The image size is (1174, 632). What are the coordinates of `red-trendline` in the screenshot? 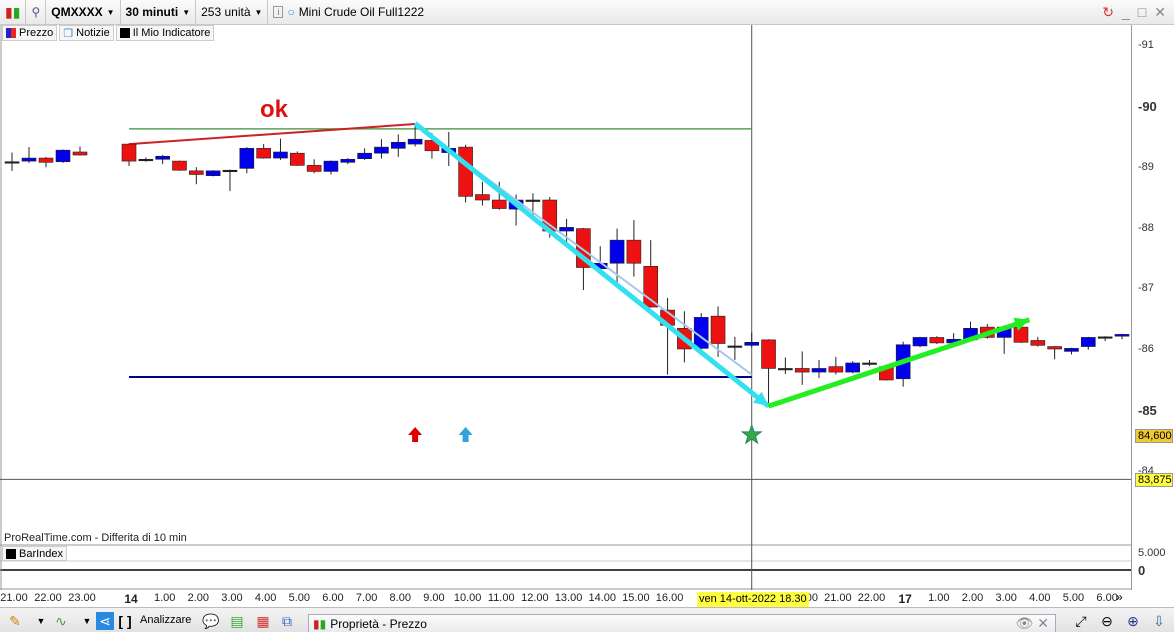 It's located at (272, 134).